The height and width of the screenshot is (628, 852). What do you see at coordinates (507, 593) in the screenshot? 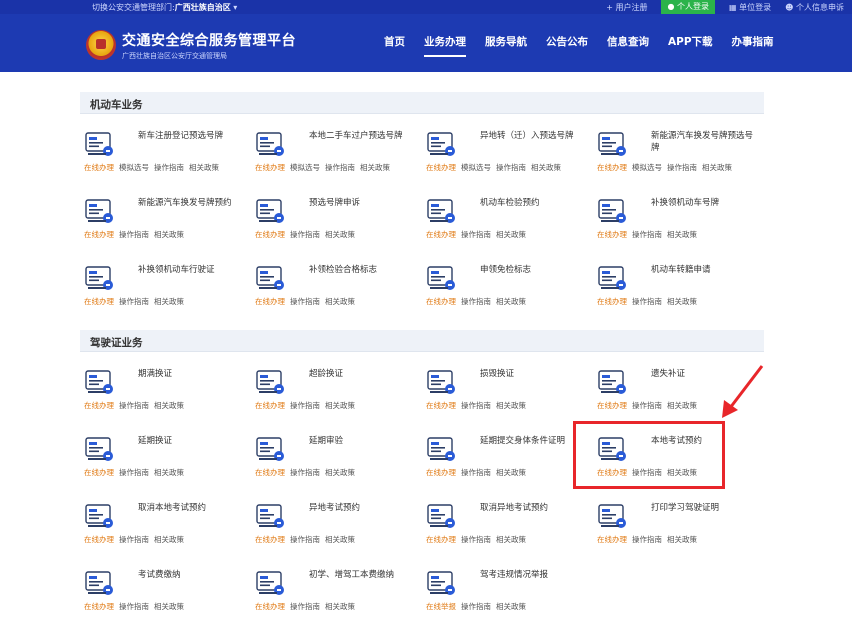
I see `service-item: 驾考违规情况举报 在线举报 操作指南 相关政策` at bounding box center [507, 593].